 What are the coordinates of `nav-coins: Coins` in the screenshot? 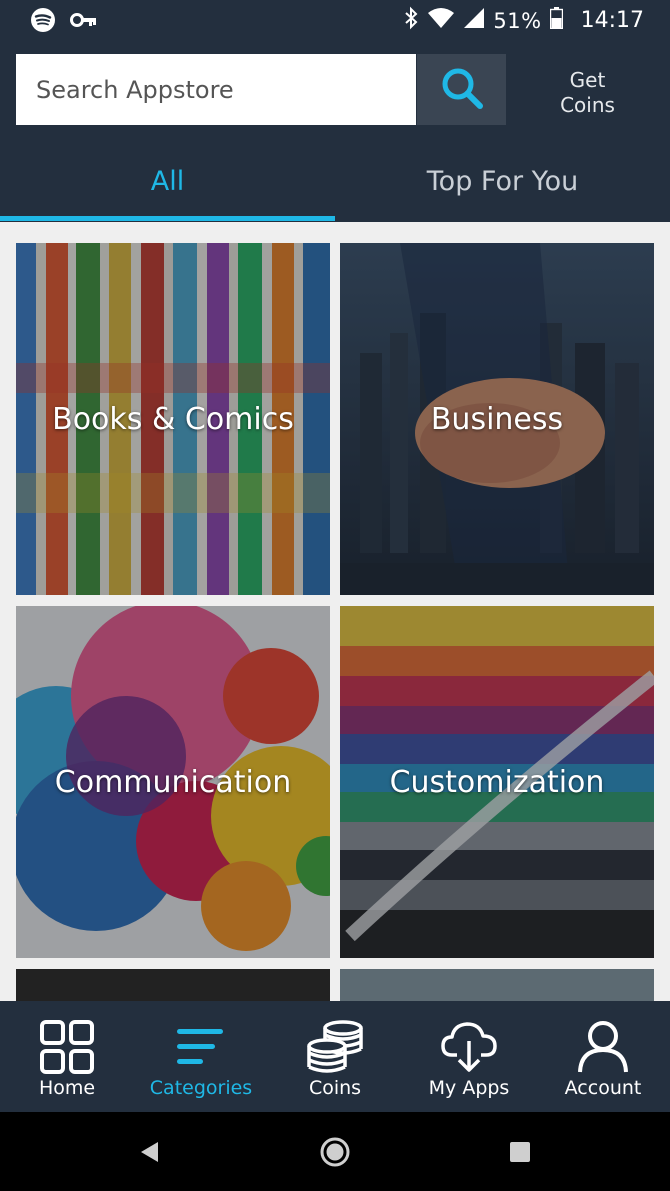 It's located at (335, 1056).